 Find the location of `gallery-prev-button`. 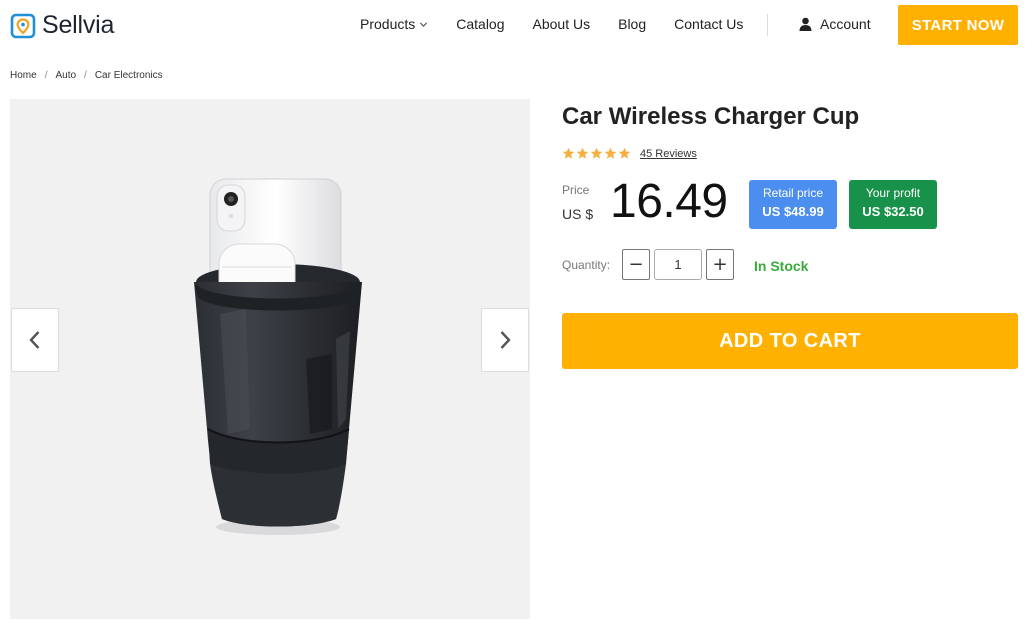

gallery-prev-button is located at coordinates (35, 340).